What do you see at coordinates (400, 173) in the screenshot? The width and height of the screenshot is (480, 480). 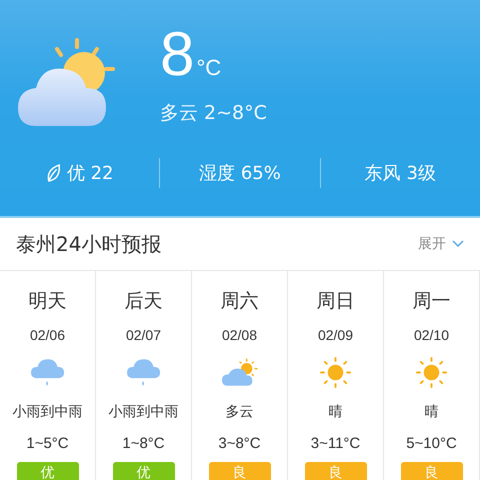 I see `stat-text: 东风 3级` at bounding box center [400, 173].